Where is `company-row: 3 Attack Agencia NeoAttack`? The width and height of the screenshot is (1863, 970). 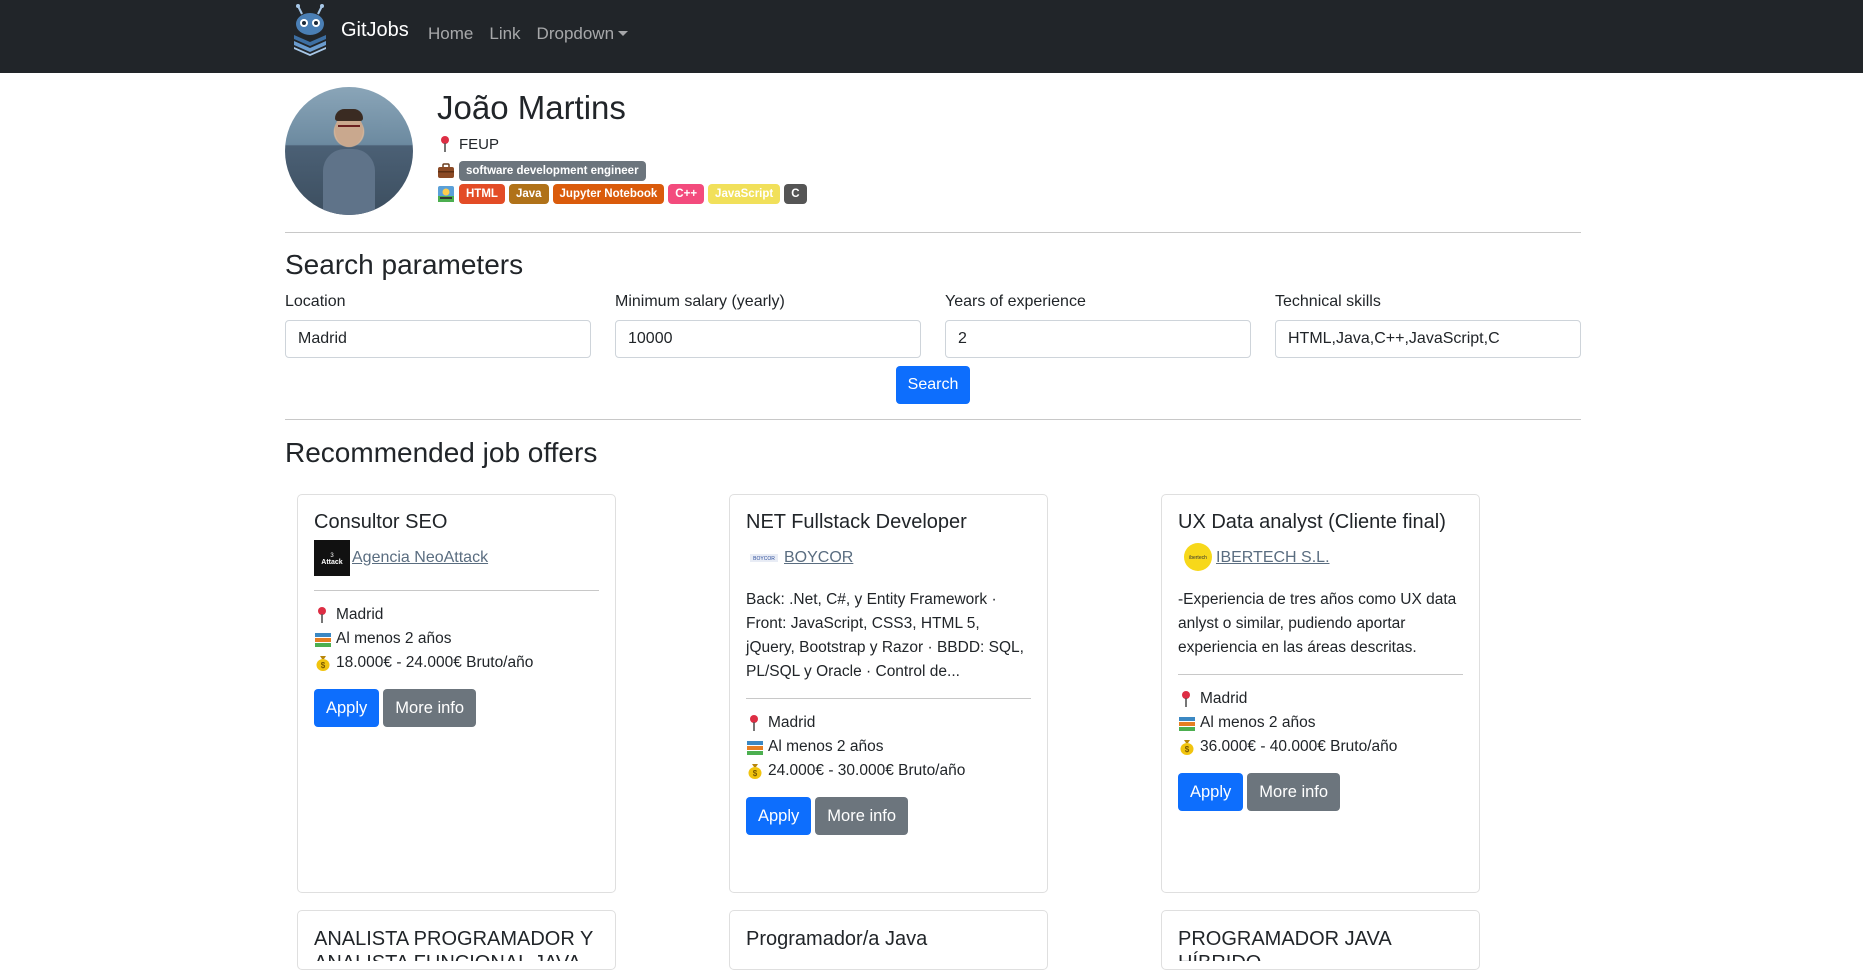
company-row: 3 Attack Agencia NeoAttack is located at coordinates (456, 558).